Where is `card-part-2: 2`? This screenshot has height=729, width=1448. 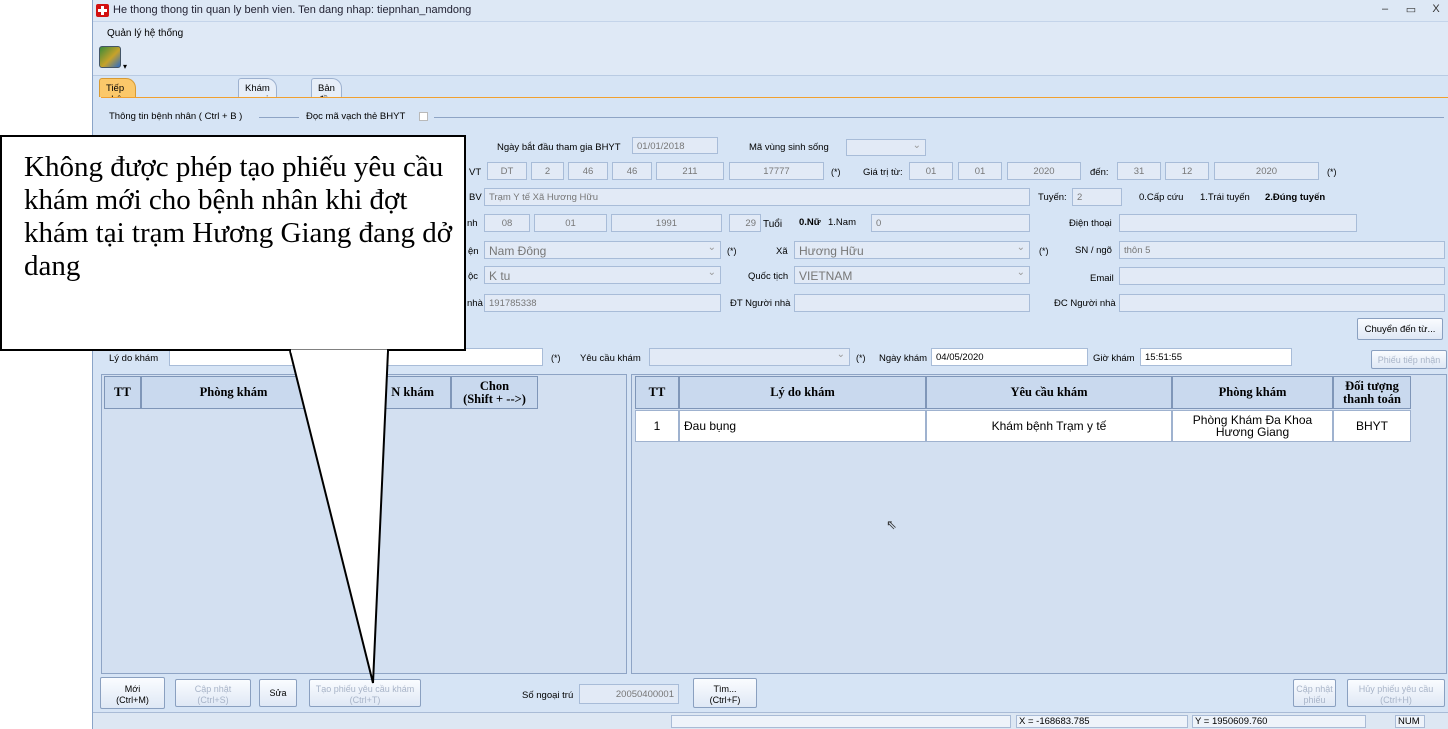 card-part-2: 2 is located at coordinates (547, 171).